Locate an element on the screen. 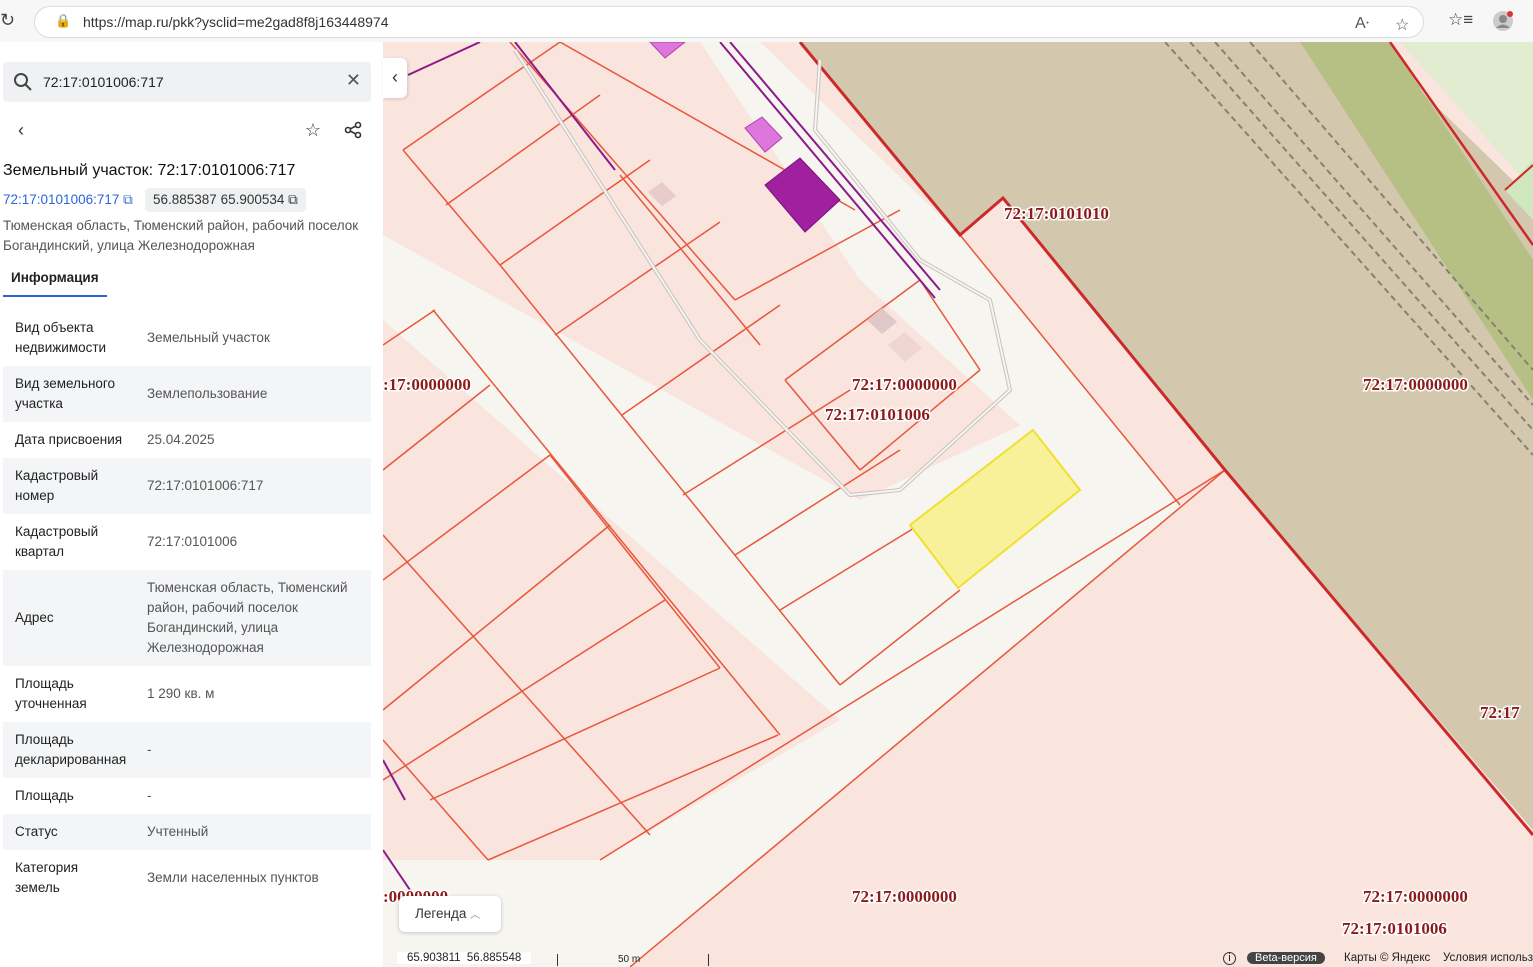 The height and width of the screenshot is (967, 1533). info-value: 1 290 кв. м is located at coordinates (181, 693).